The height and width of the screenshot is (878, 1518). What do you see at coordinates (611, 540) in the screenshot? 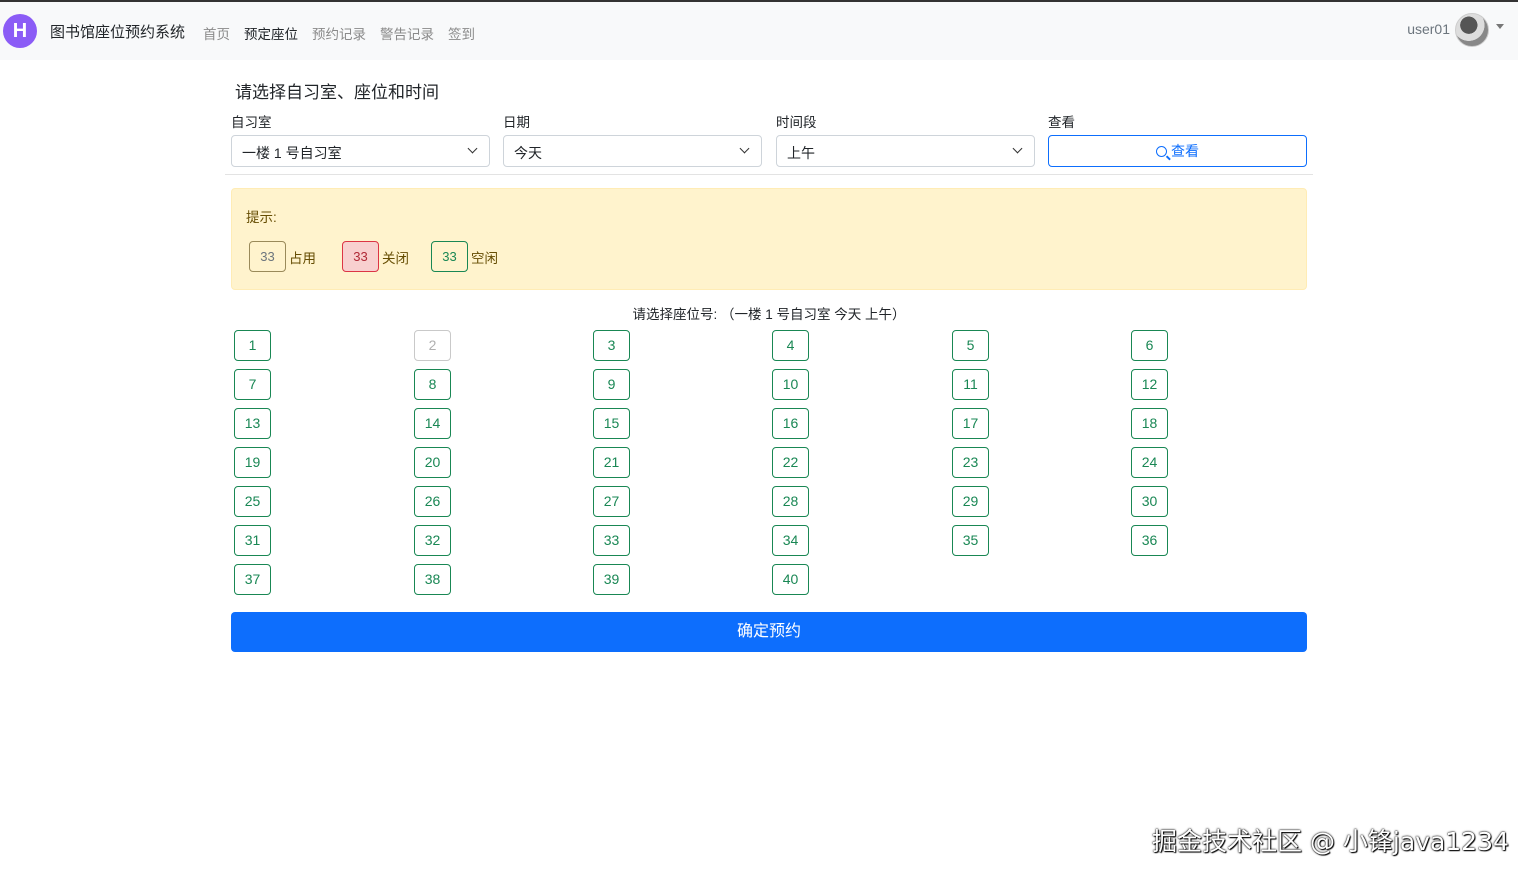
I see `seat-button-33: 33` at bounding box center [611, 540].